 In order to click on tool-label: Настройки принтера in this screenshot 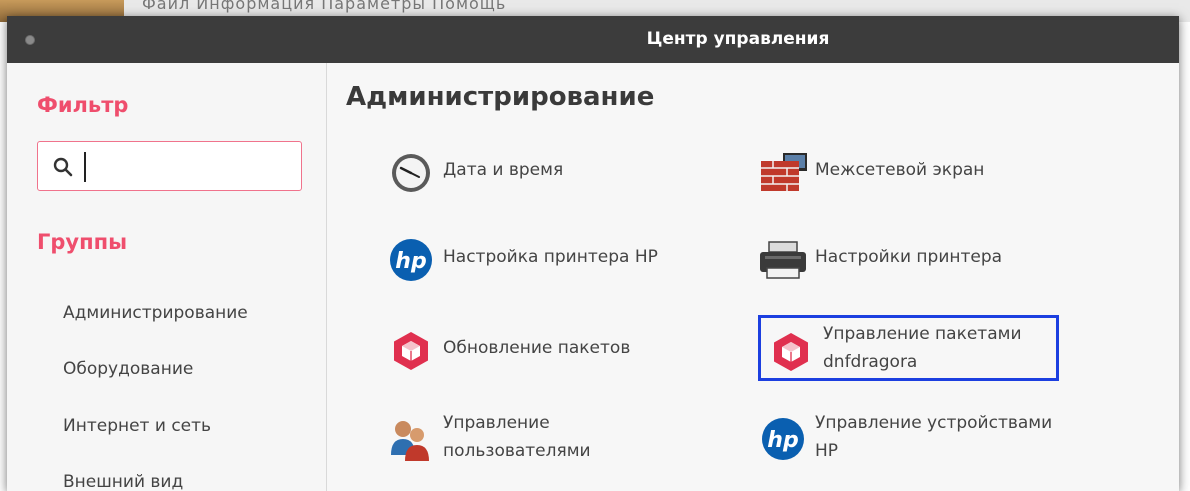, I will do `click(909, 257)`.